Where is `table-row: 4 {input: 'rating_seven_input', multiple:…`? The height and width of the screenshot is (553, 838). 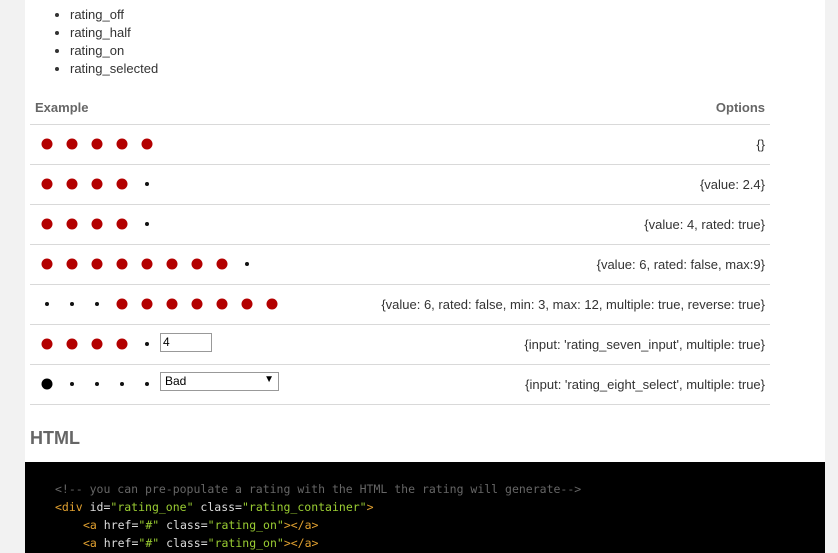 table-row: 4 {input: 'rating_seven_input', multiple:… is located at coordinates (400, 345).